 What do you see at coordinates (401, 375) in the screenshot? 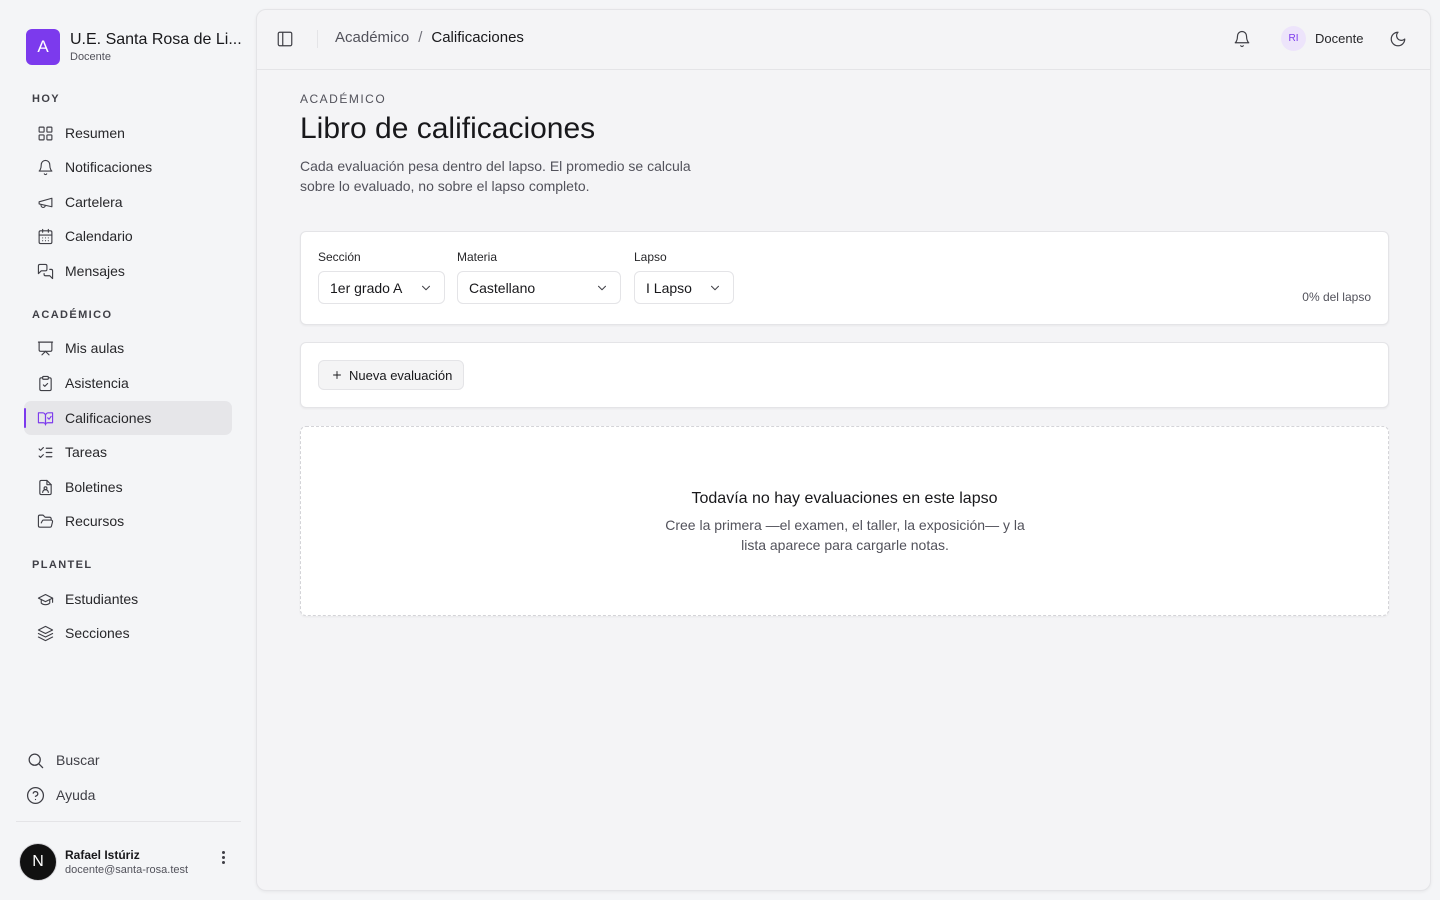
I see `new-evaluation-label: Nueva evaluación` at bounding box center [401, 375].